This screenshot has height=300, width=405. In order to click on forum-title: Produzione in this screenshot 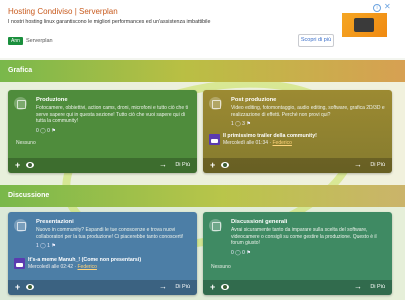, I will do `click(113, 100)`.